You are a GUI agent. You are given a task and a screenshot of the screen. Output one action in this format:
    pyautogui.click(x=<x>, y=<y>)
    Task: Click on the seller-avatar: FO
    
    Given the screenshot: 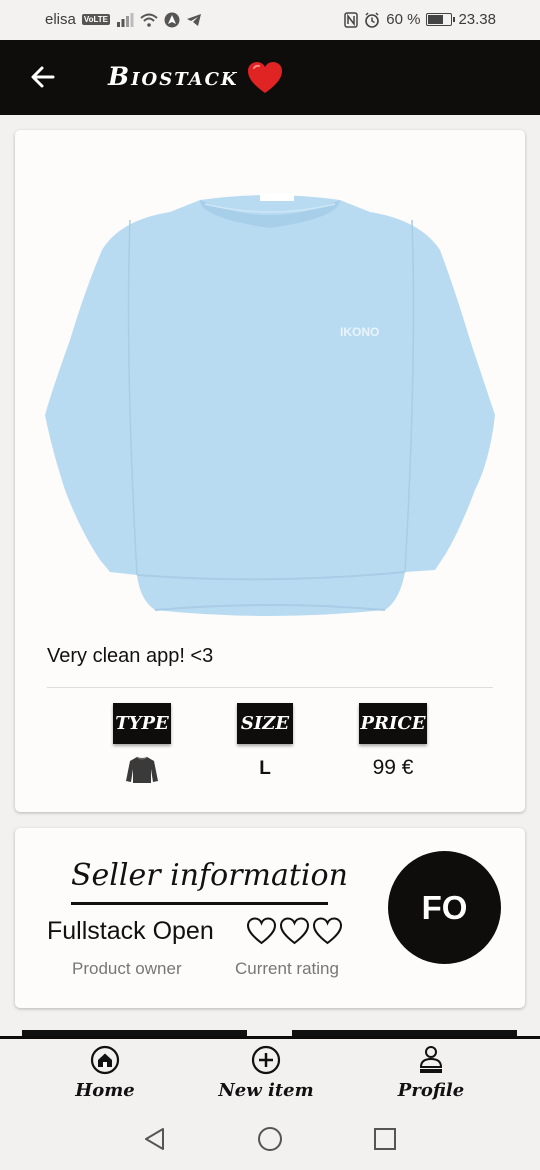 What is the action you would take?
    pyautogui.click(x=444, y=907)
    